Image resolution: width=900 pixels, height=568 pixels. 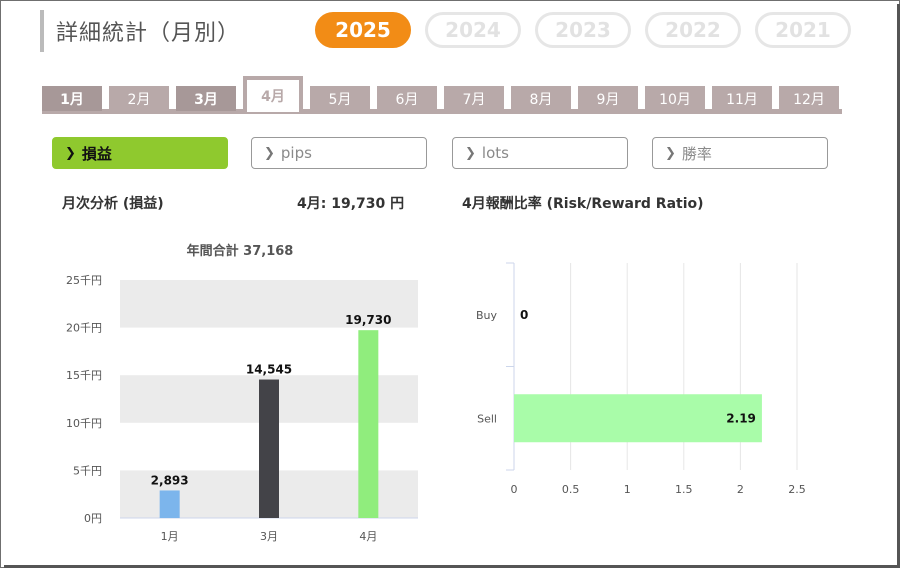 What do you see at coordinates (269, 370) in the screenshot?
I see `bar-value-label: 14,545` at bounding box center [269, 370].